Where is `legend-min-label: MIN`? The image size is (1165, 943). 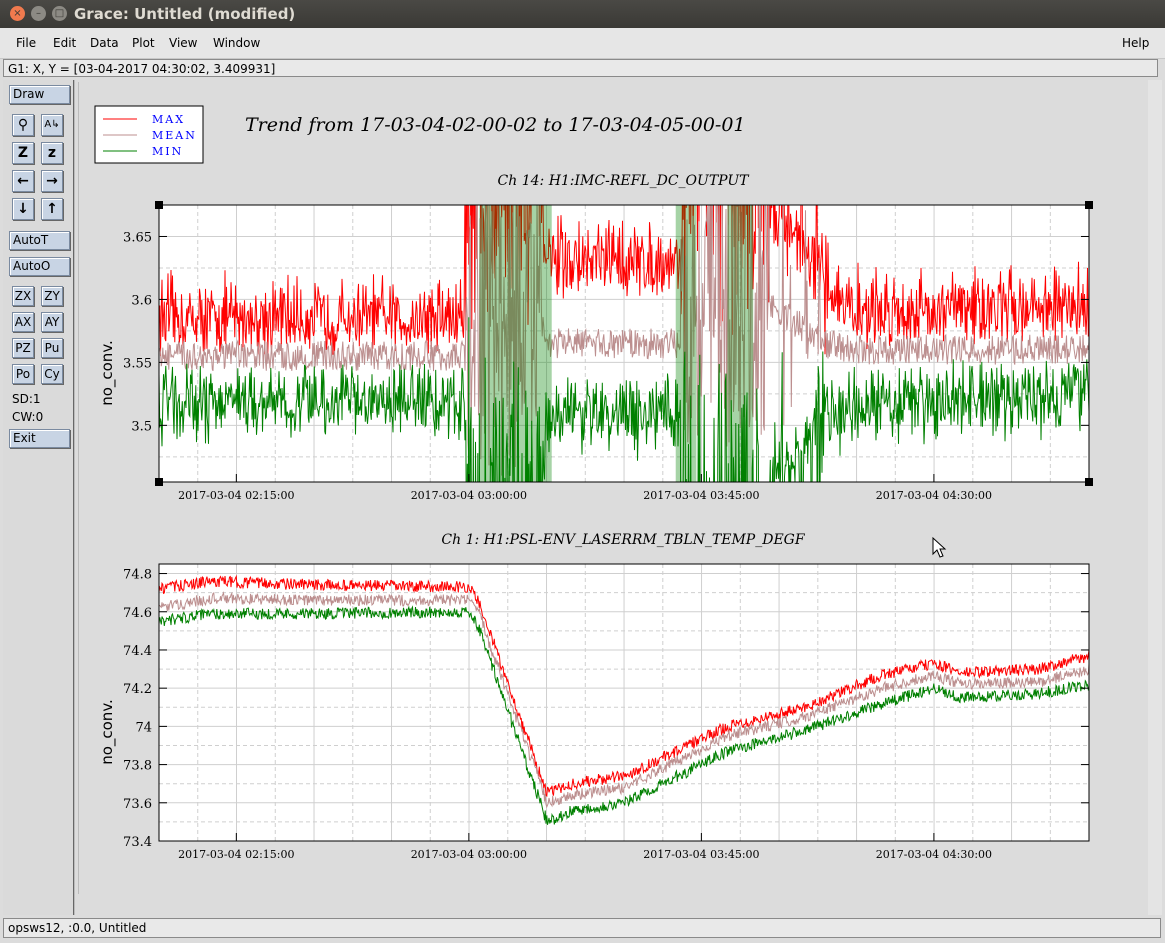 legend-min-label: MIN is located at coordinates (167, 151).